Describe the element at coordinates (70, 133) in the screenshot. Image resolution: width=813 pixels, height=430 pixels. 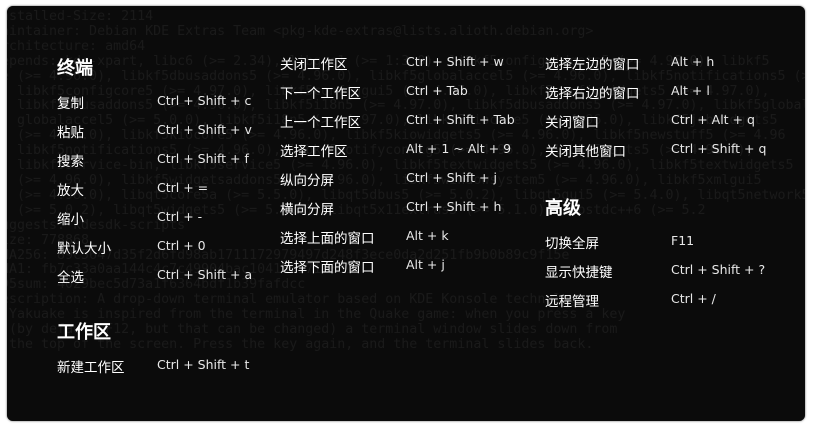
I see `shortcut-label: 粘贴` at that location.